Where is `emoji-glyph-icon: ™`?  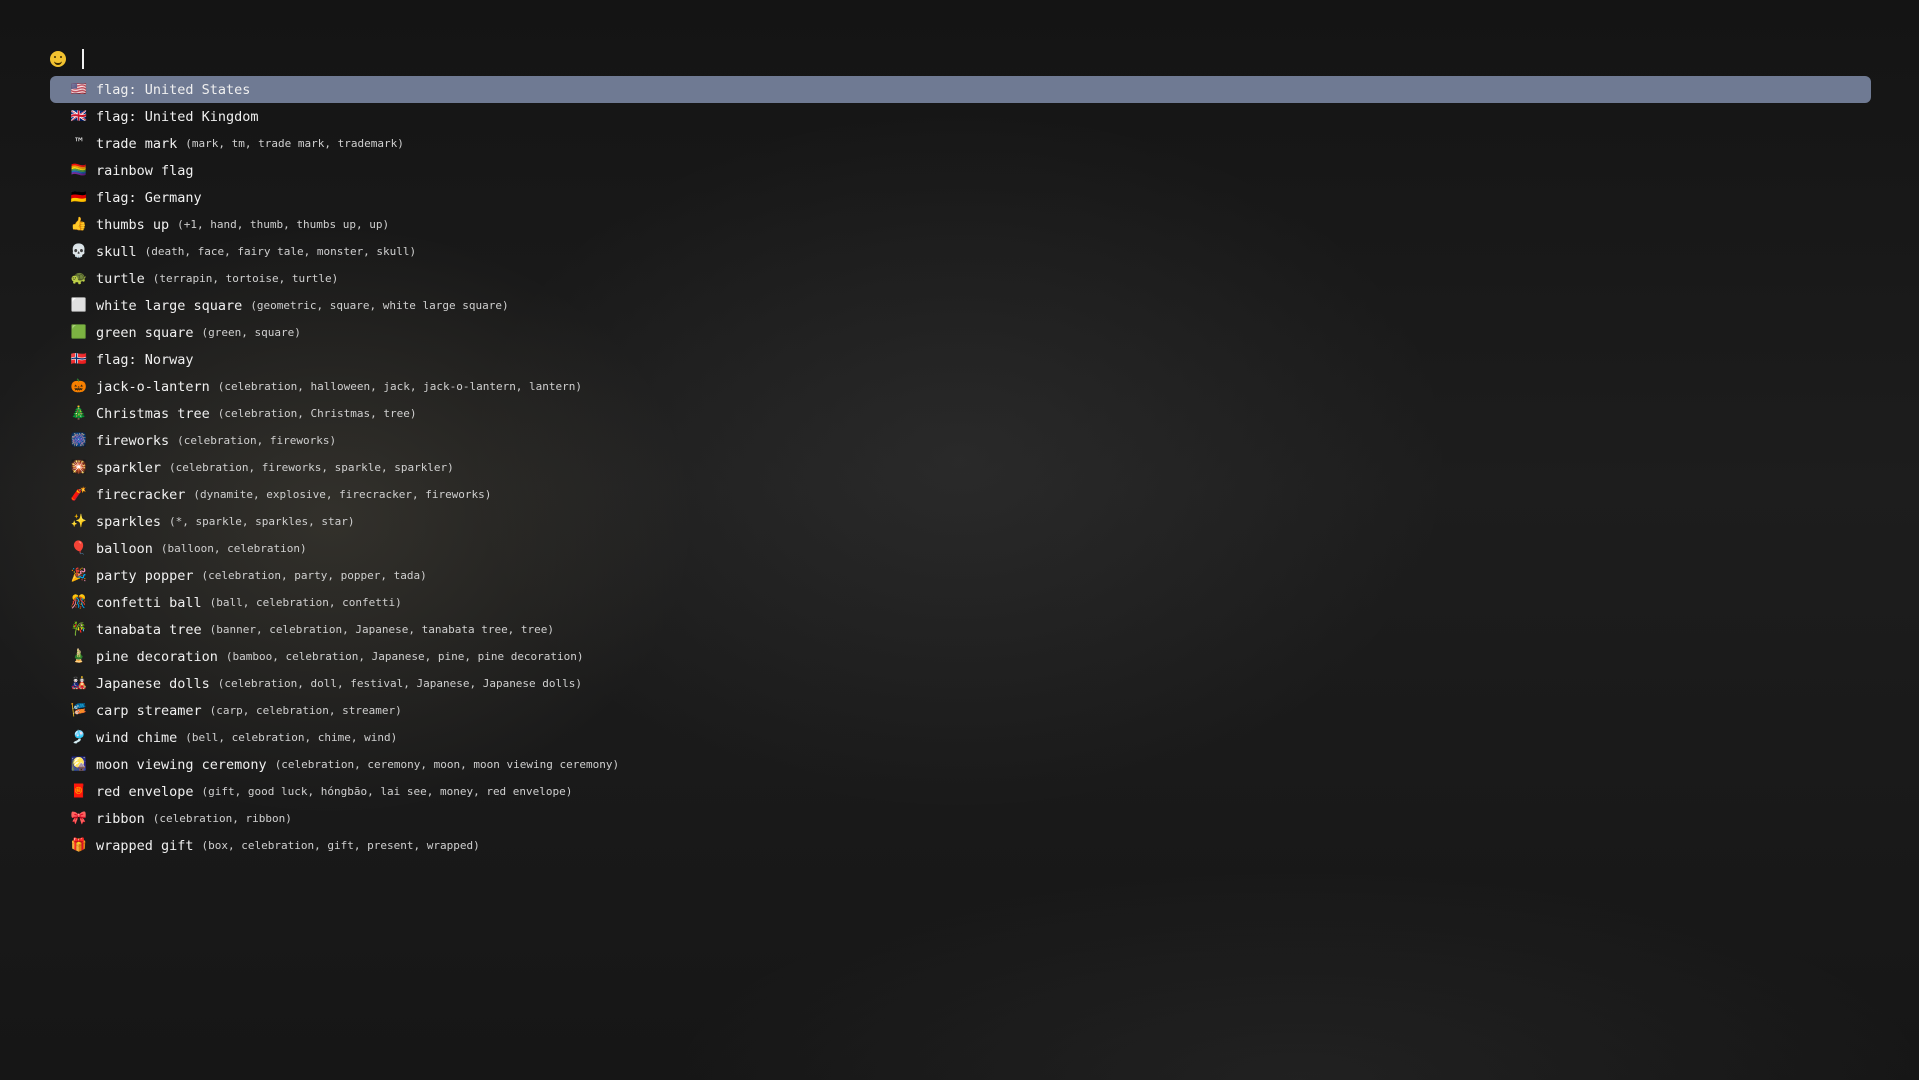
emoji-glyph-icon: ™ is located at coordinates (79, 143).